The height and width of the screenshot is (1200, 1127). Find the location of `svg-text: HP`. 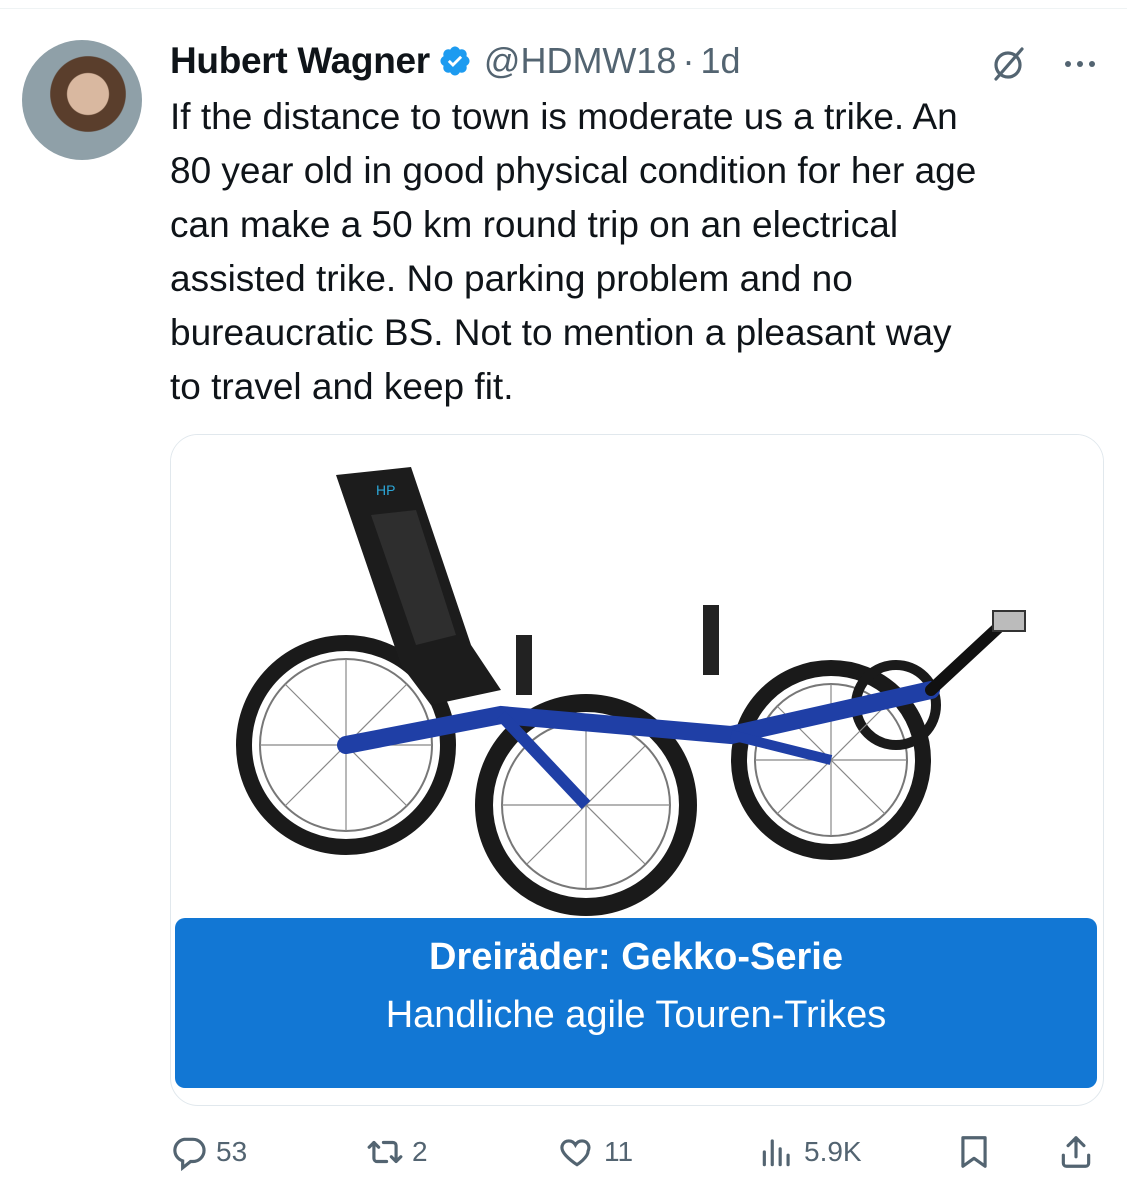

svg-text: HP is located at coordinates (385, 490).